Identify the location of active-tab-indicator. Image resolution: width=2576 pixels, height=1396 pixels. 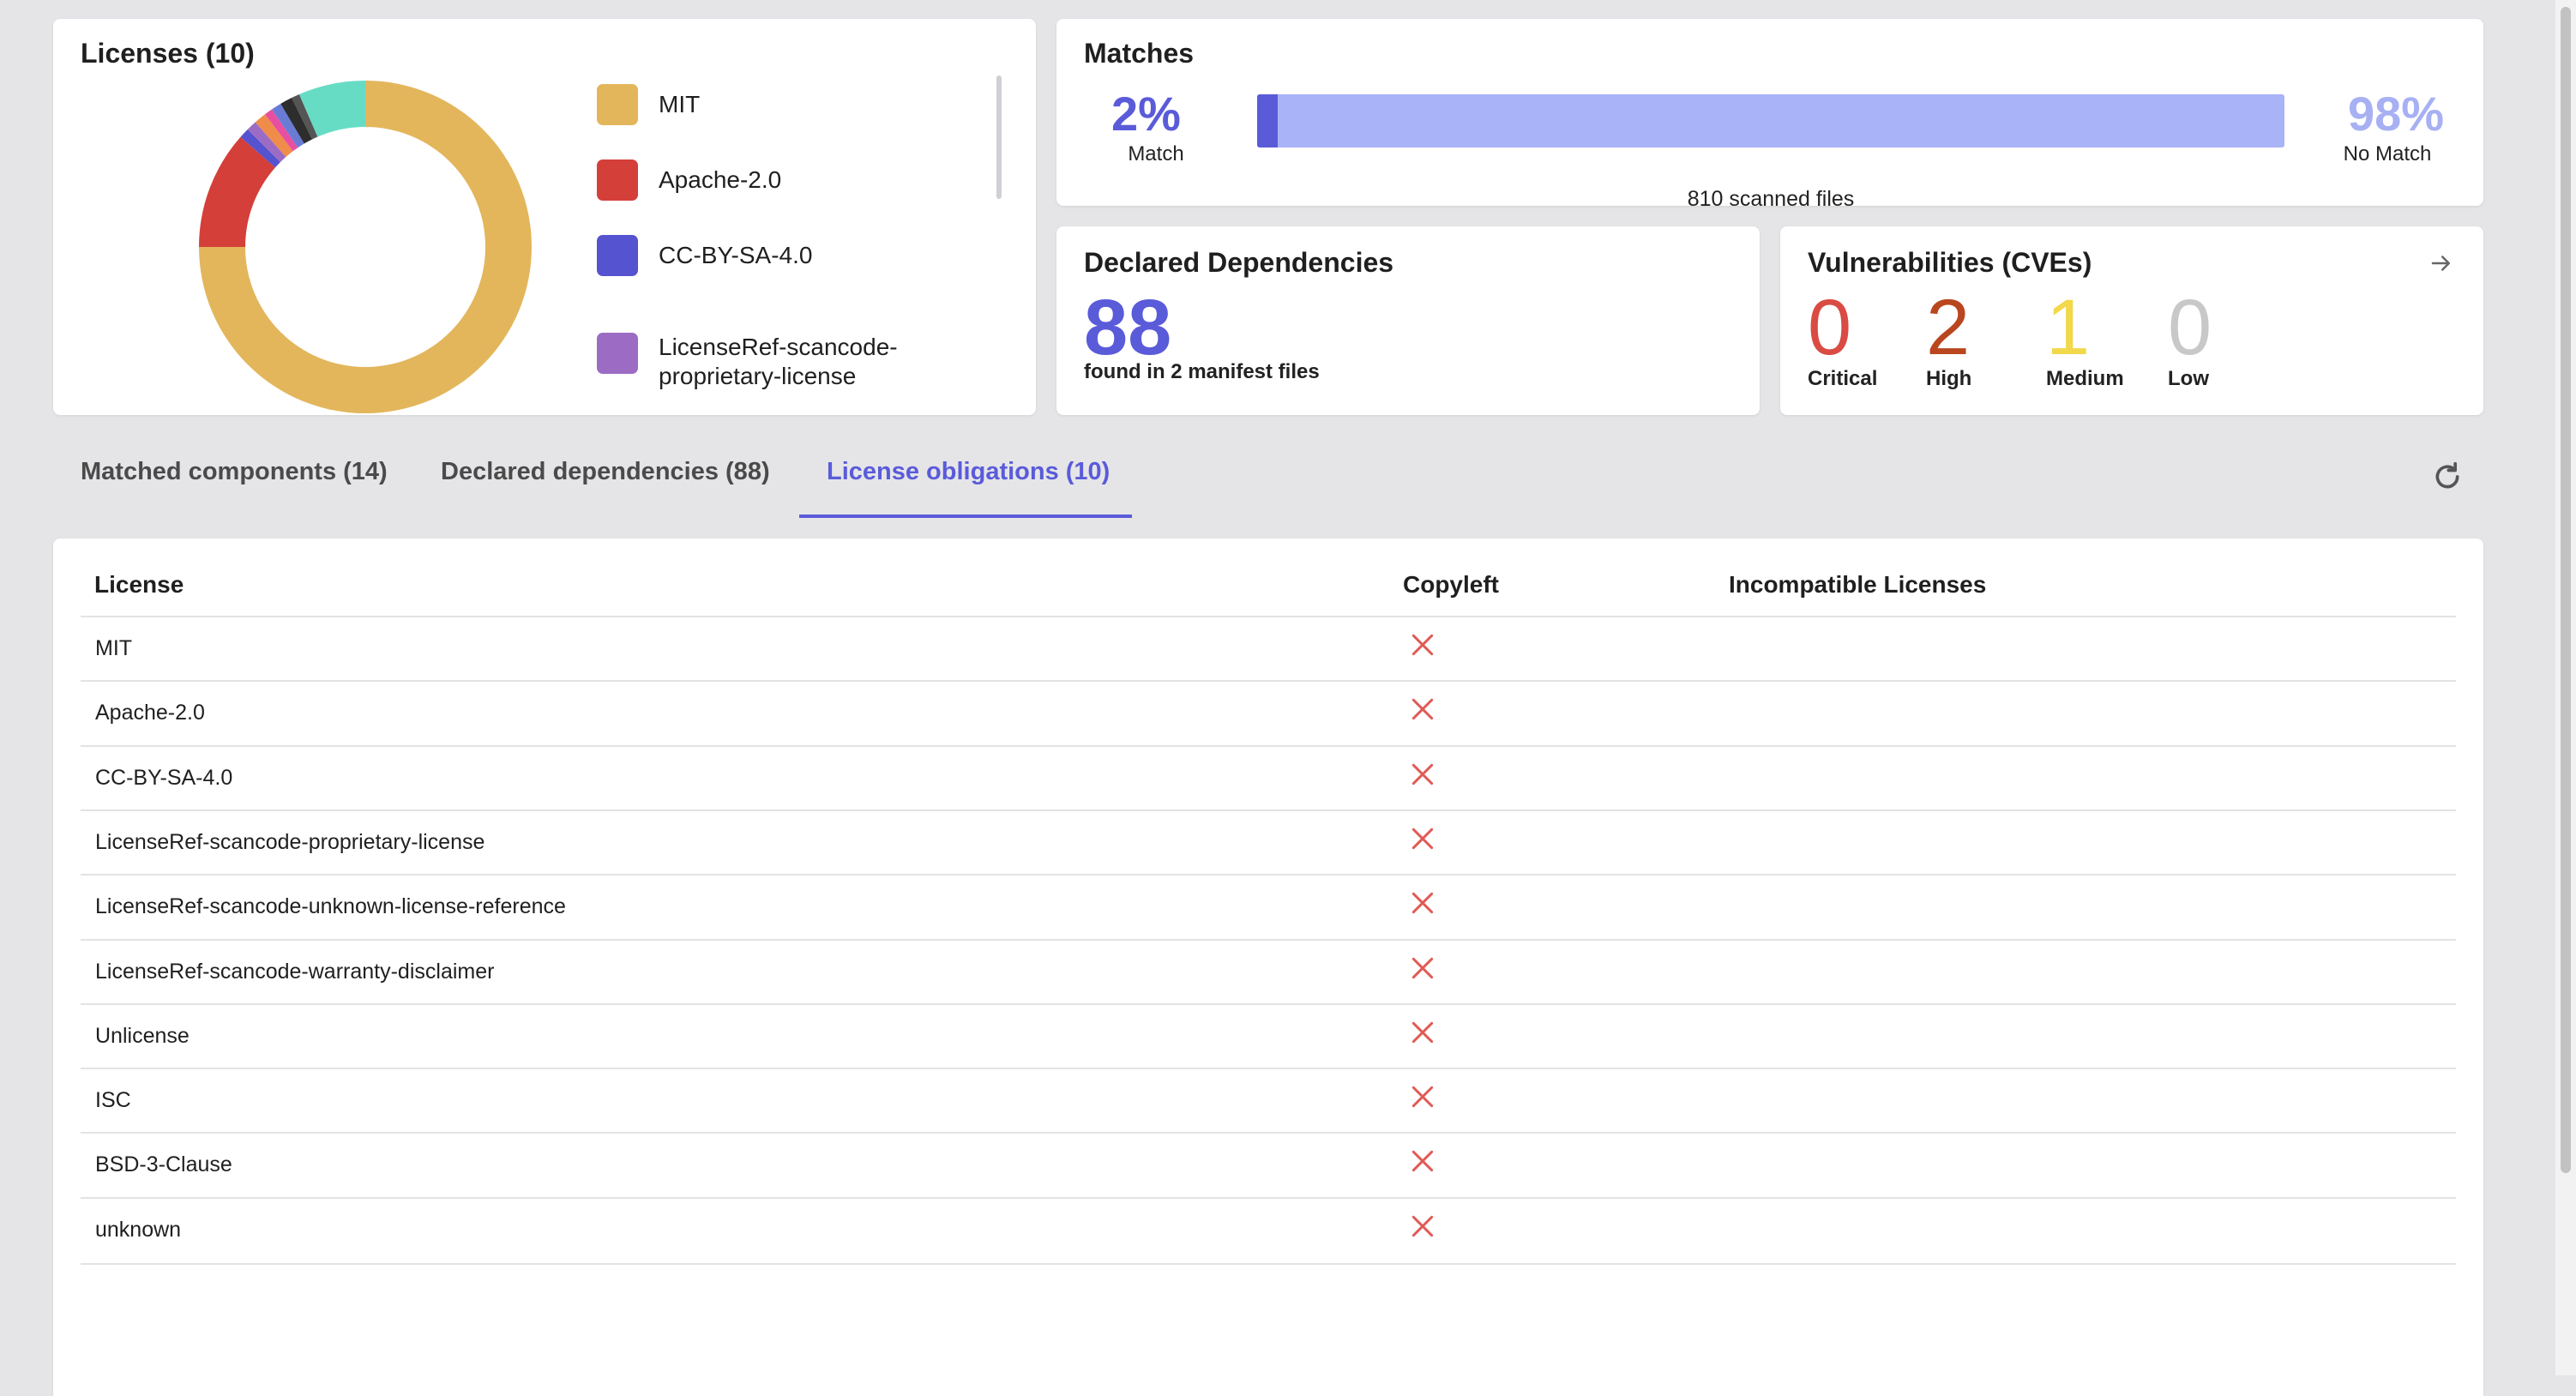
(966, 516).